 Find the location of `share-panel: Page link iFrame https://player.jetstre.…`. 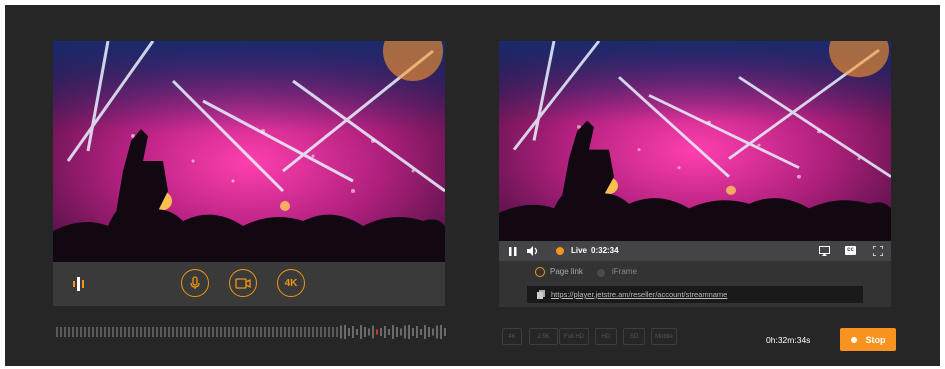

share-panel: Page link iFrame https://player.jetstre.… is located at coordinates (695, 284).